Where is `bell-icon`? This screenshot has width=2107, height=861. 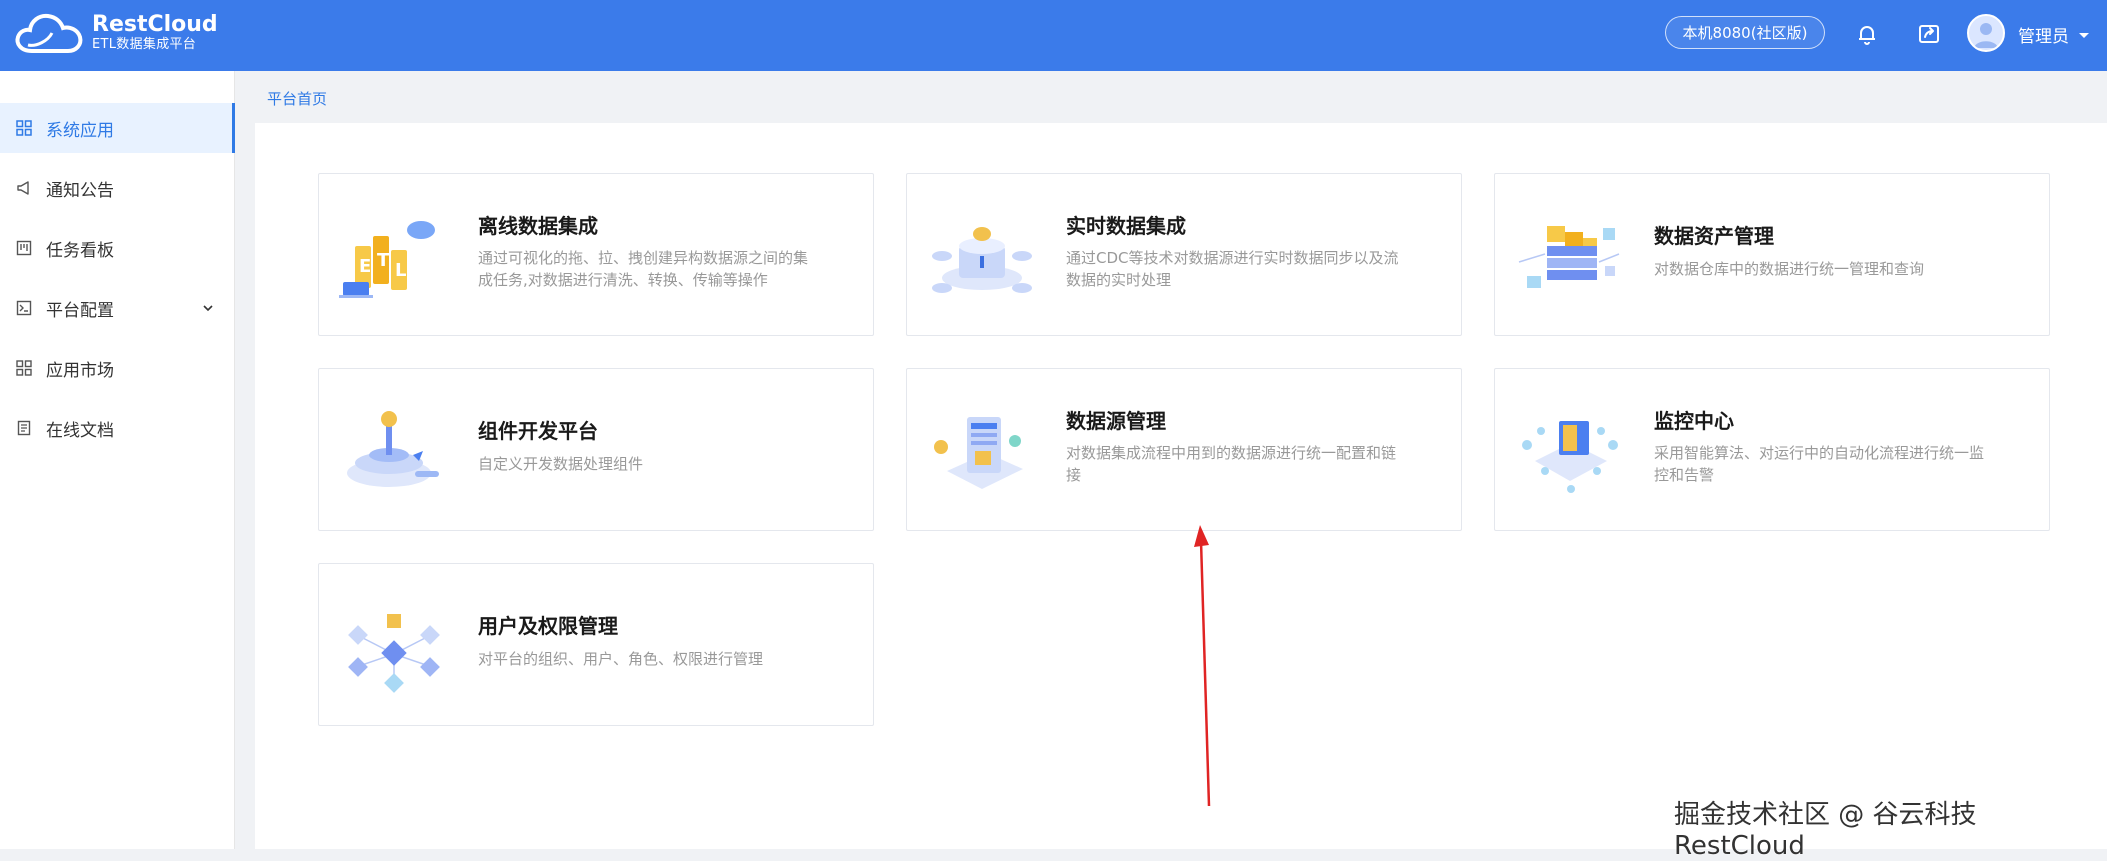
bell-icon is located at coordinates (1867, 34).